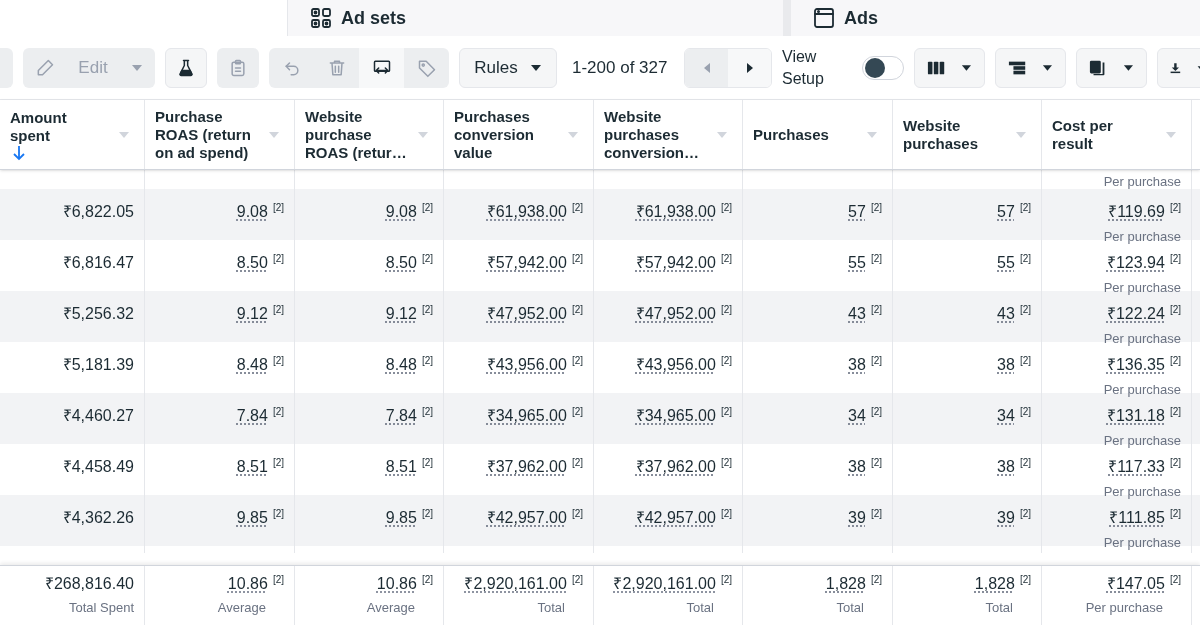 This screenshot has width=1200, height=625. I want to click on column-header: Purchases, so click(805, 134).